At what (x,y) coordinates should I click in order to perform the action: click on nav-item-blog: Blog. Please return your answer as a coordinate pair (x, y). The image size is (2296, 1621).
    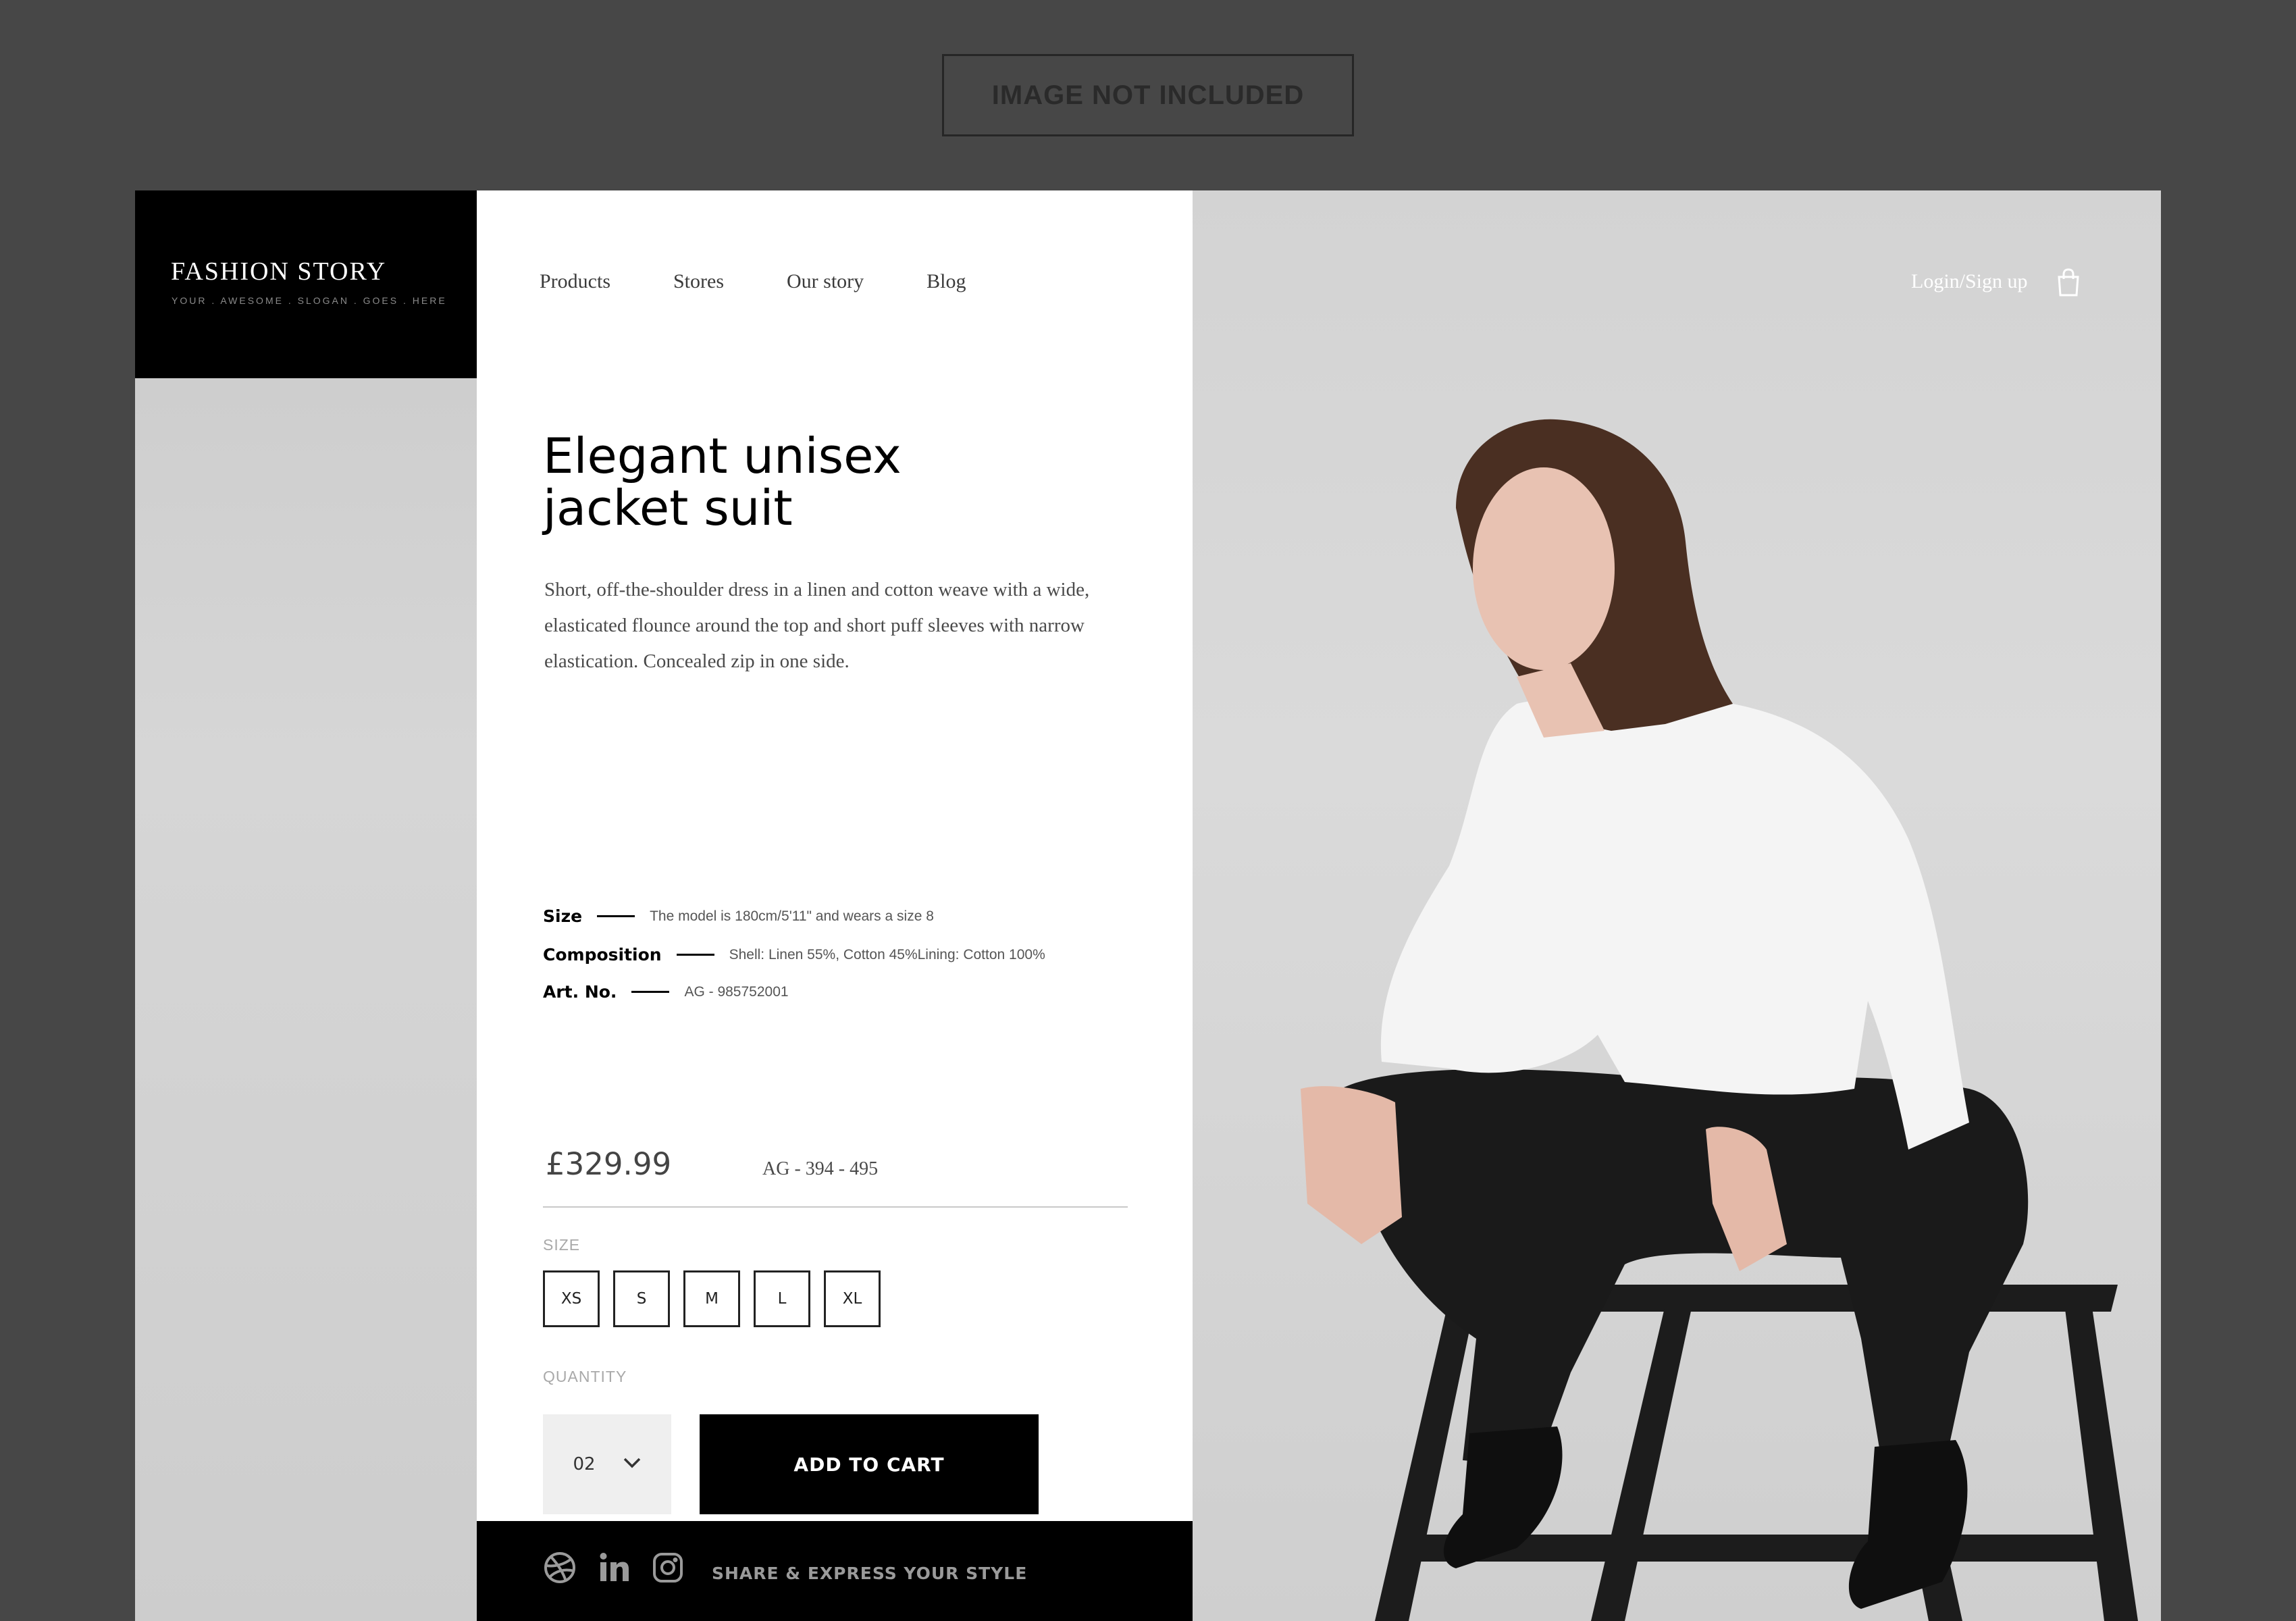
    Looking at the image, I should click on (946, 281).